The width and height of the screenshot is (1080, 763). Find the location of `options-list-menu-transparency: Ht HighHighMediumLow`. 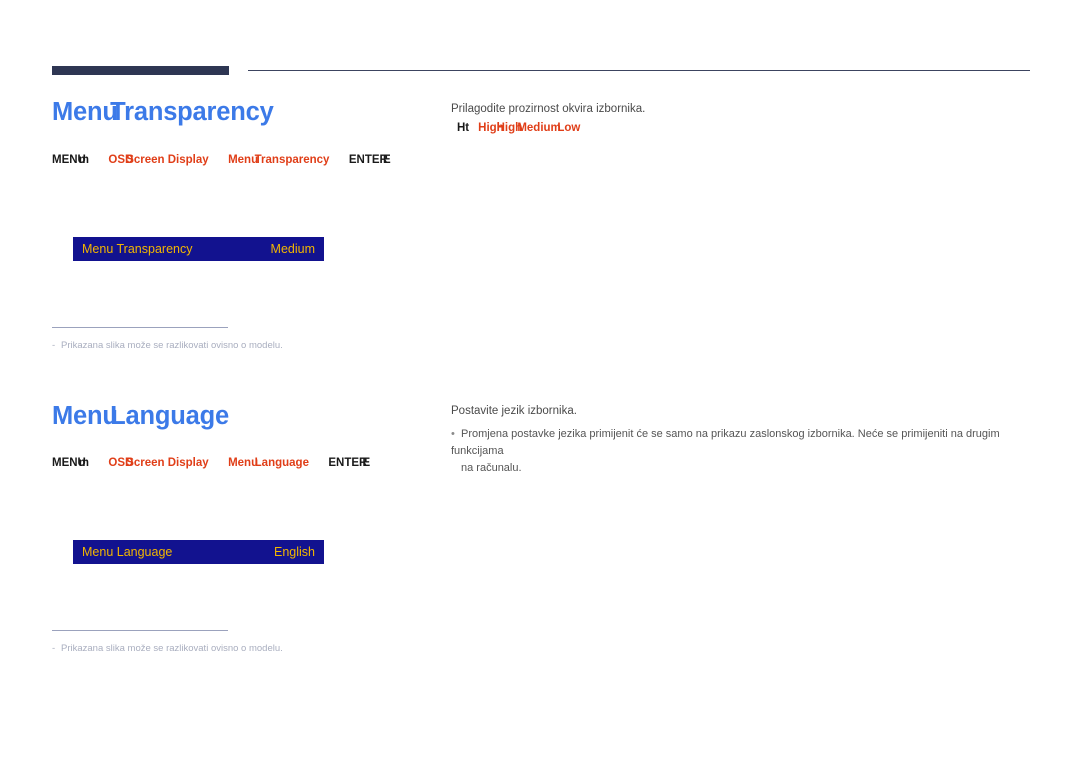

options-list-menu-transparency: Ht HighHighMediumLow is located at coordinates (519, 128).